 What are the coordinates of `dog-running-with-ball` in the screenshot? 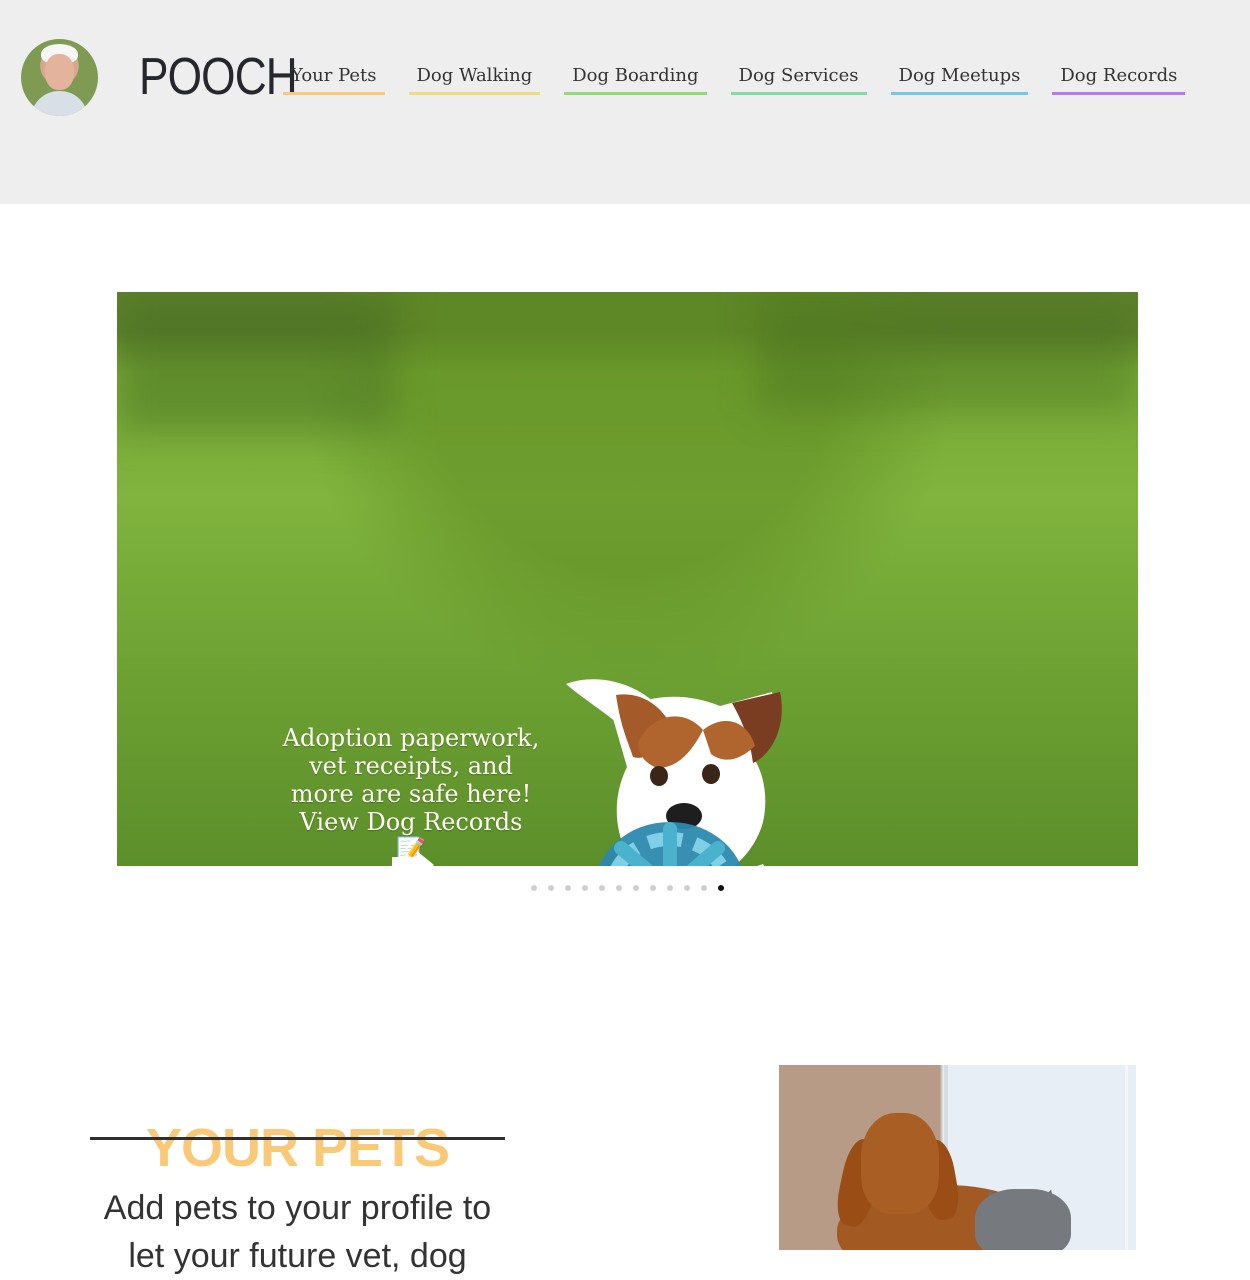 It's located at (674, 772).